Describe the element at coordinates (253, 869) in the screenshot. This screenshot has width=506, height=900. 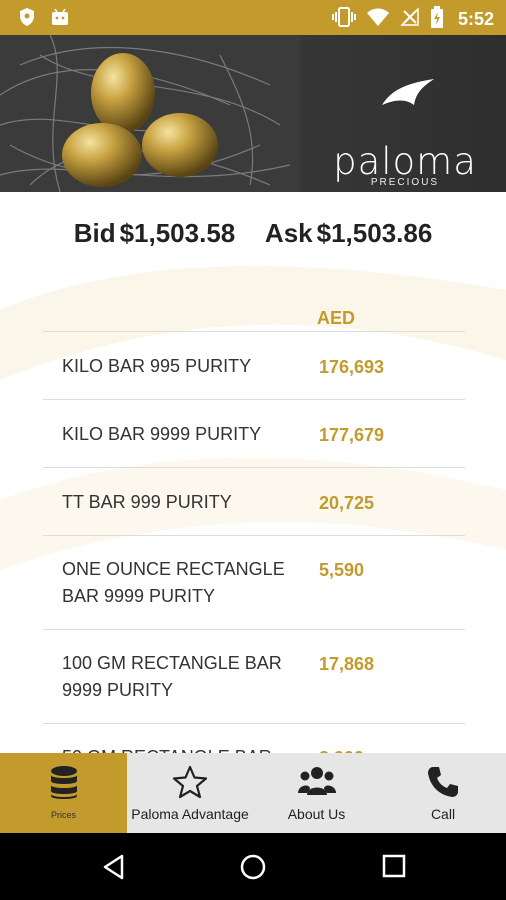
I see `home-icon` at that location.